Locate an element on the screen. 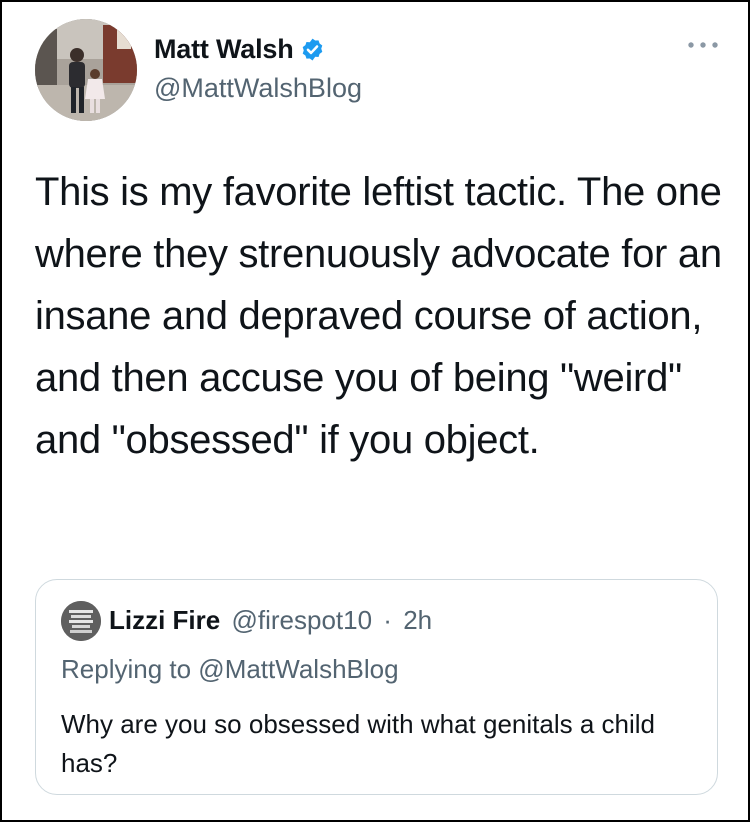 Image resolution: width=750 pixels, height=822 pixels. quoted-avatar-image-icon is located at coordinates (81, 621).